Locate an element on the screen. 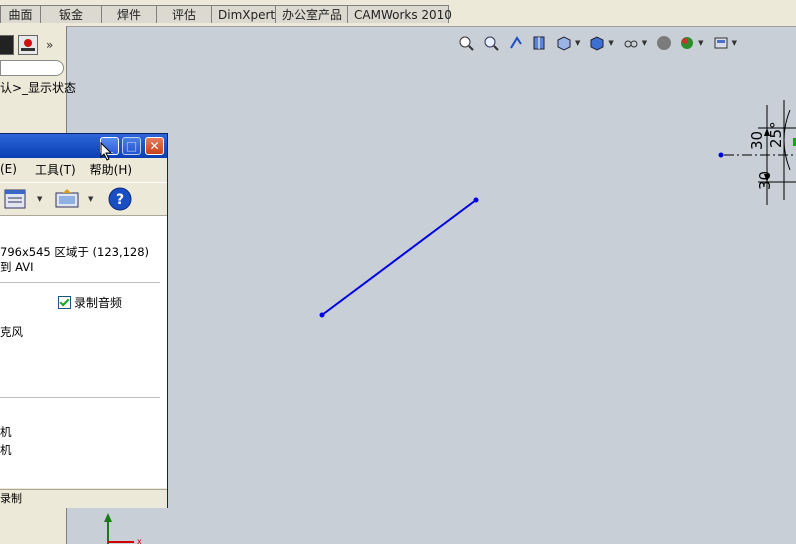 This screenshot has width=796, height=544. close-button: ✕ is located at coordinates (154, 146).